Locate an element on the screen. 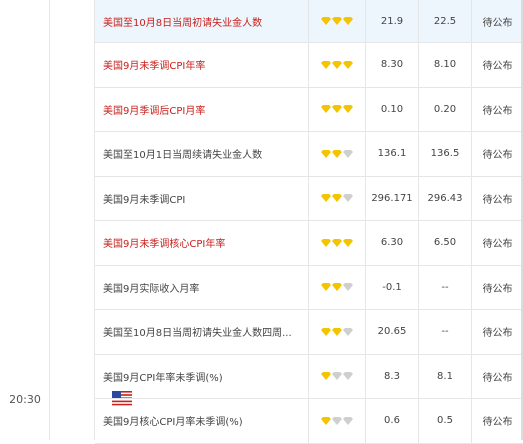 Image resolution: width=523 pixels, height=444 pixels. event-name: 美国9月CPI年率未季调(%) is located at coordinates (202, 376).